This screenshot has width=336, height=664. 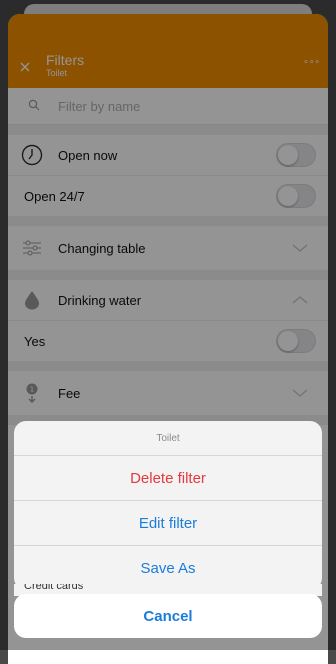 I want to click on credit-cards-label: Credit cards, so click(x=54, y=588).